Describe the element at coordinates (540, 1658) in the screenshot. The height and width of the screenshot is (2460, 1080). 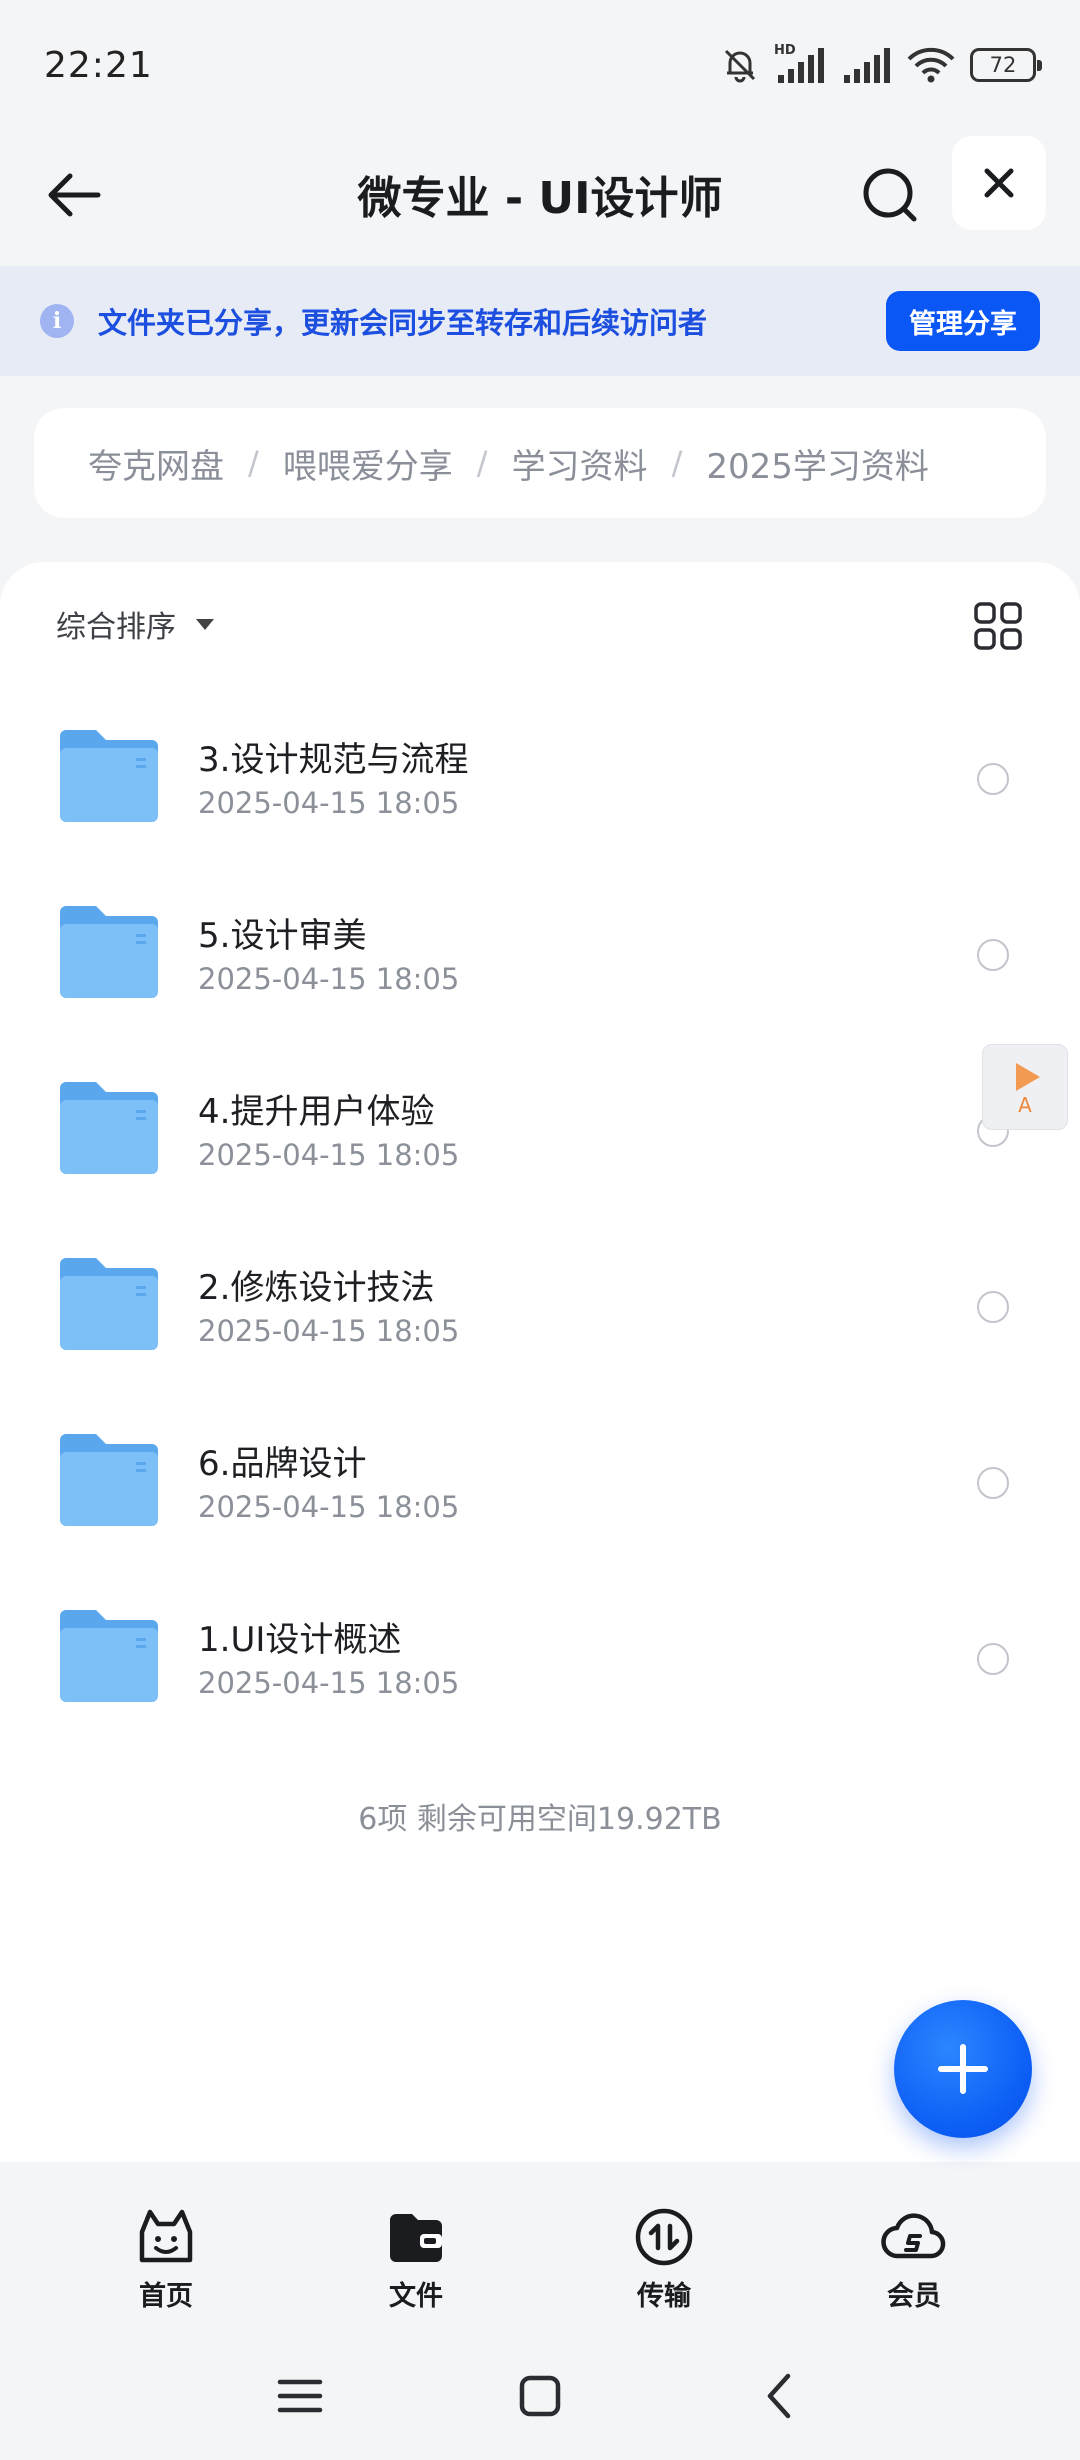
I see `file-row: 1.UI设计概述 2025-04-15 18:05` at that location.